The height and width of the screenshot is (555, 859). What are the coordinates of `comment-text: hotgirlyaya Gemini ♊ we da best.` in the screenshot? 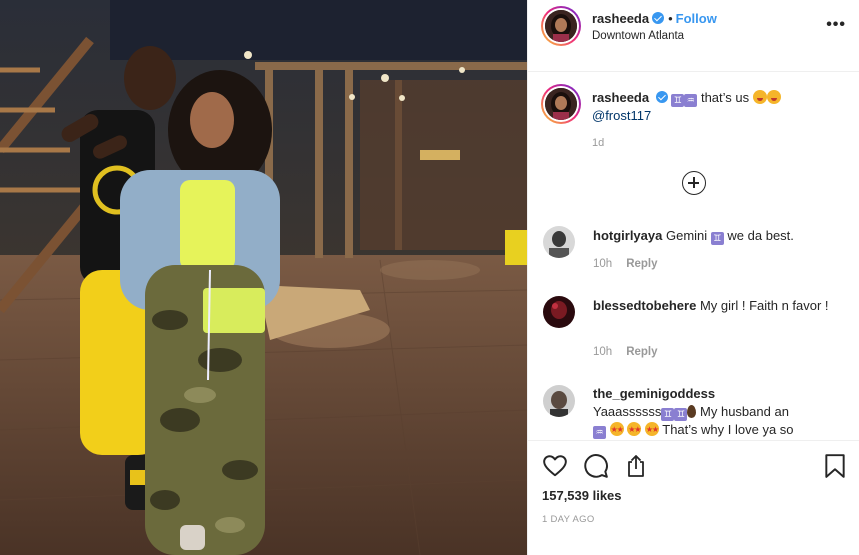 It's located at (693, 236).